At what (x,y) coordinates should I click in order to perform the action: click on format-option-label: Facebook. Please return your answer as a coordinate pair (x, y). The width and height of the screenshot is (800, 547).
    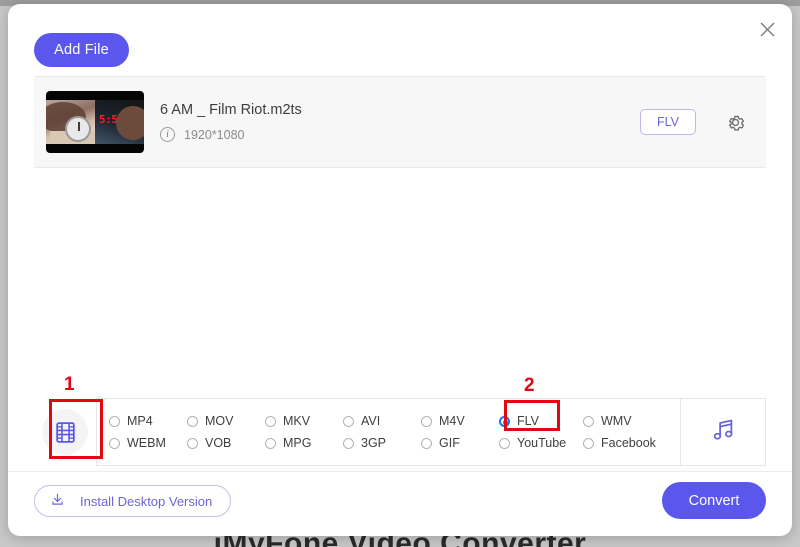
    Looking at the image, I should click on (628, 443).